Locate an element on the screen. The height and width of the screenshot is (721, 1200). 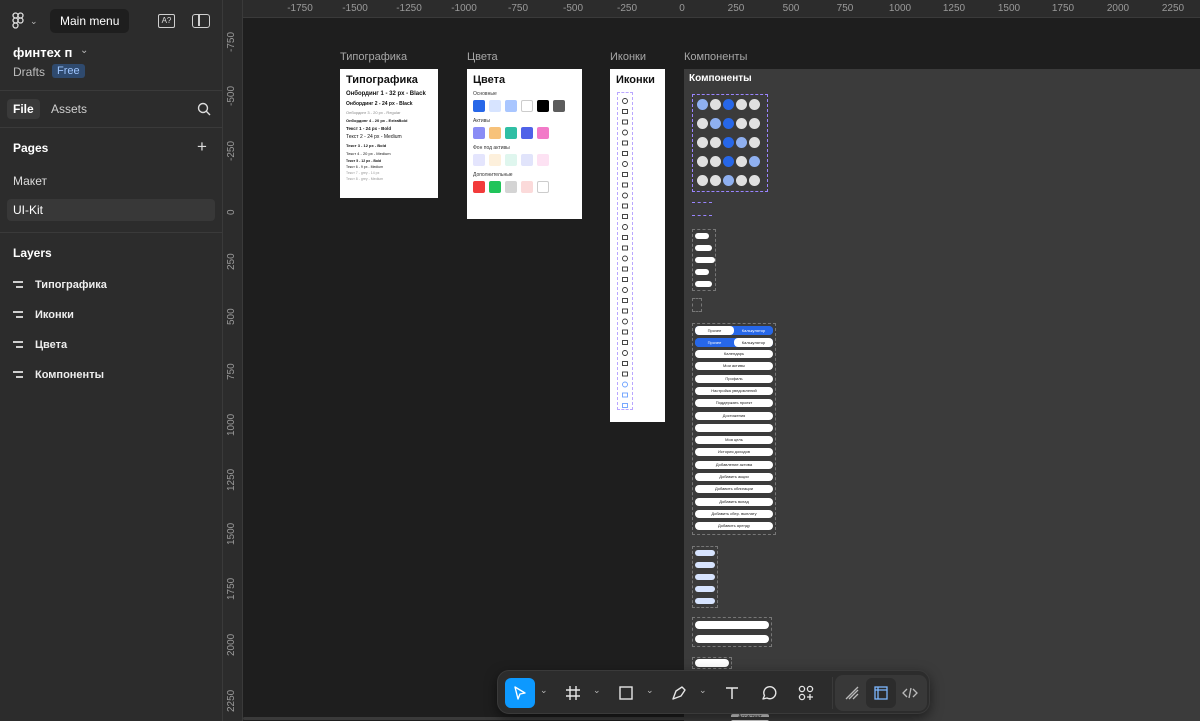
drafts-label: Drafts is located at coordinates (29, 72).